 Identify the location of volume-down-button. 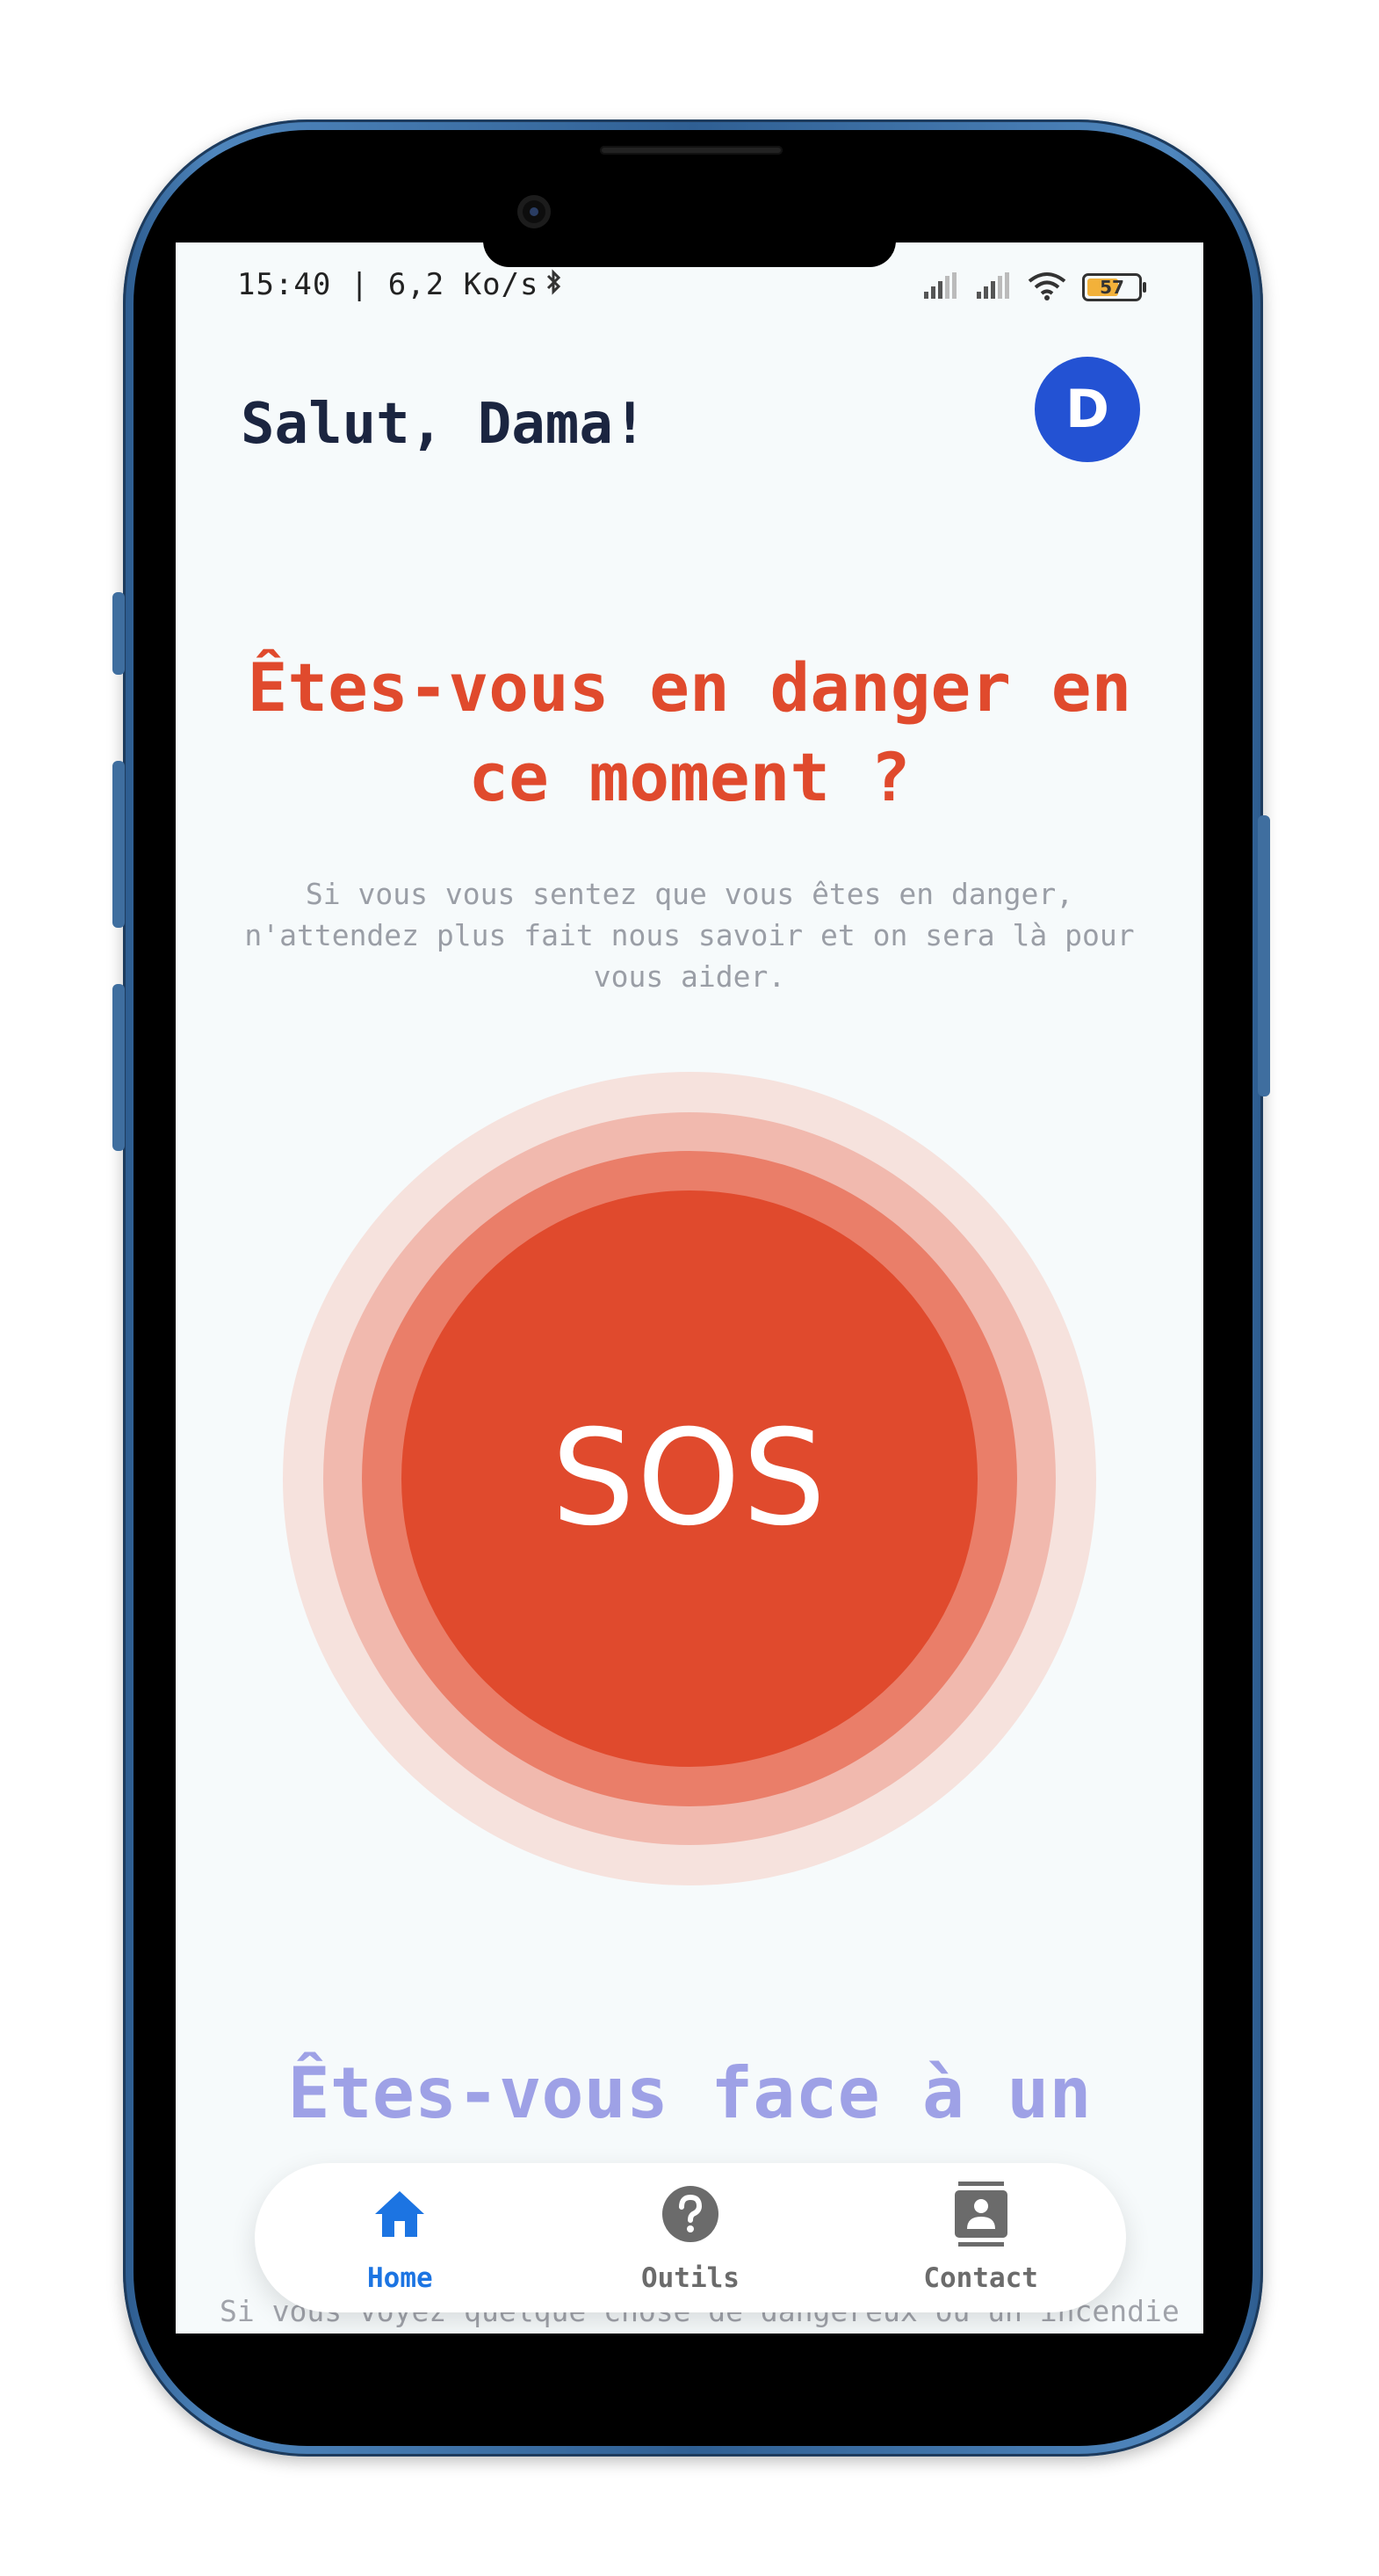
(118, 1067).